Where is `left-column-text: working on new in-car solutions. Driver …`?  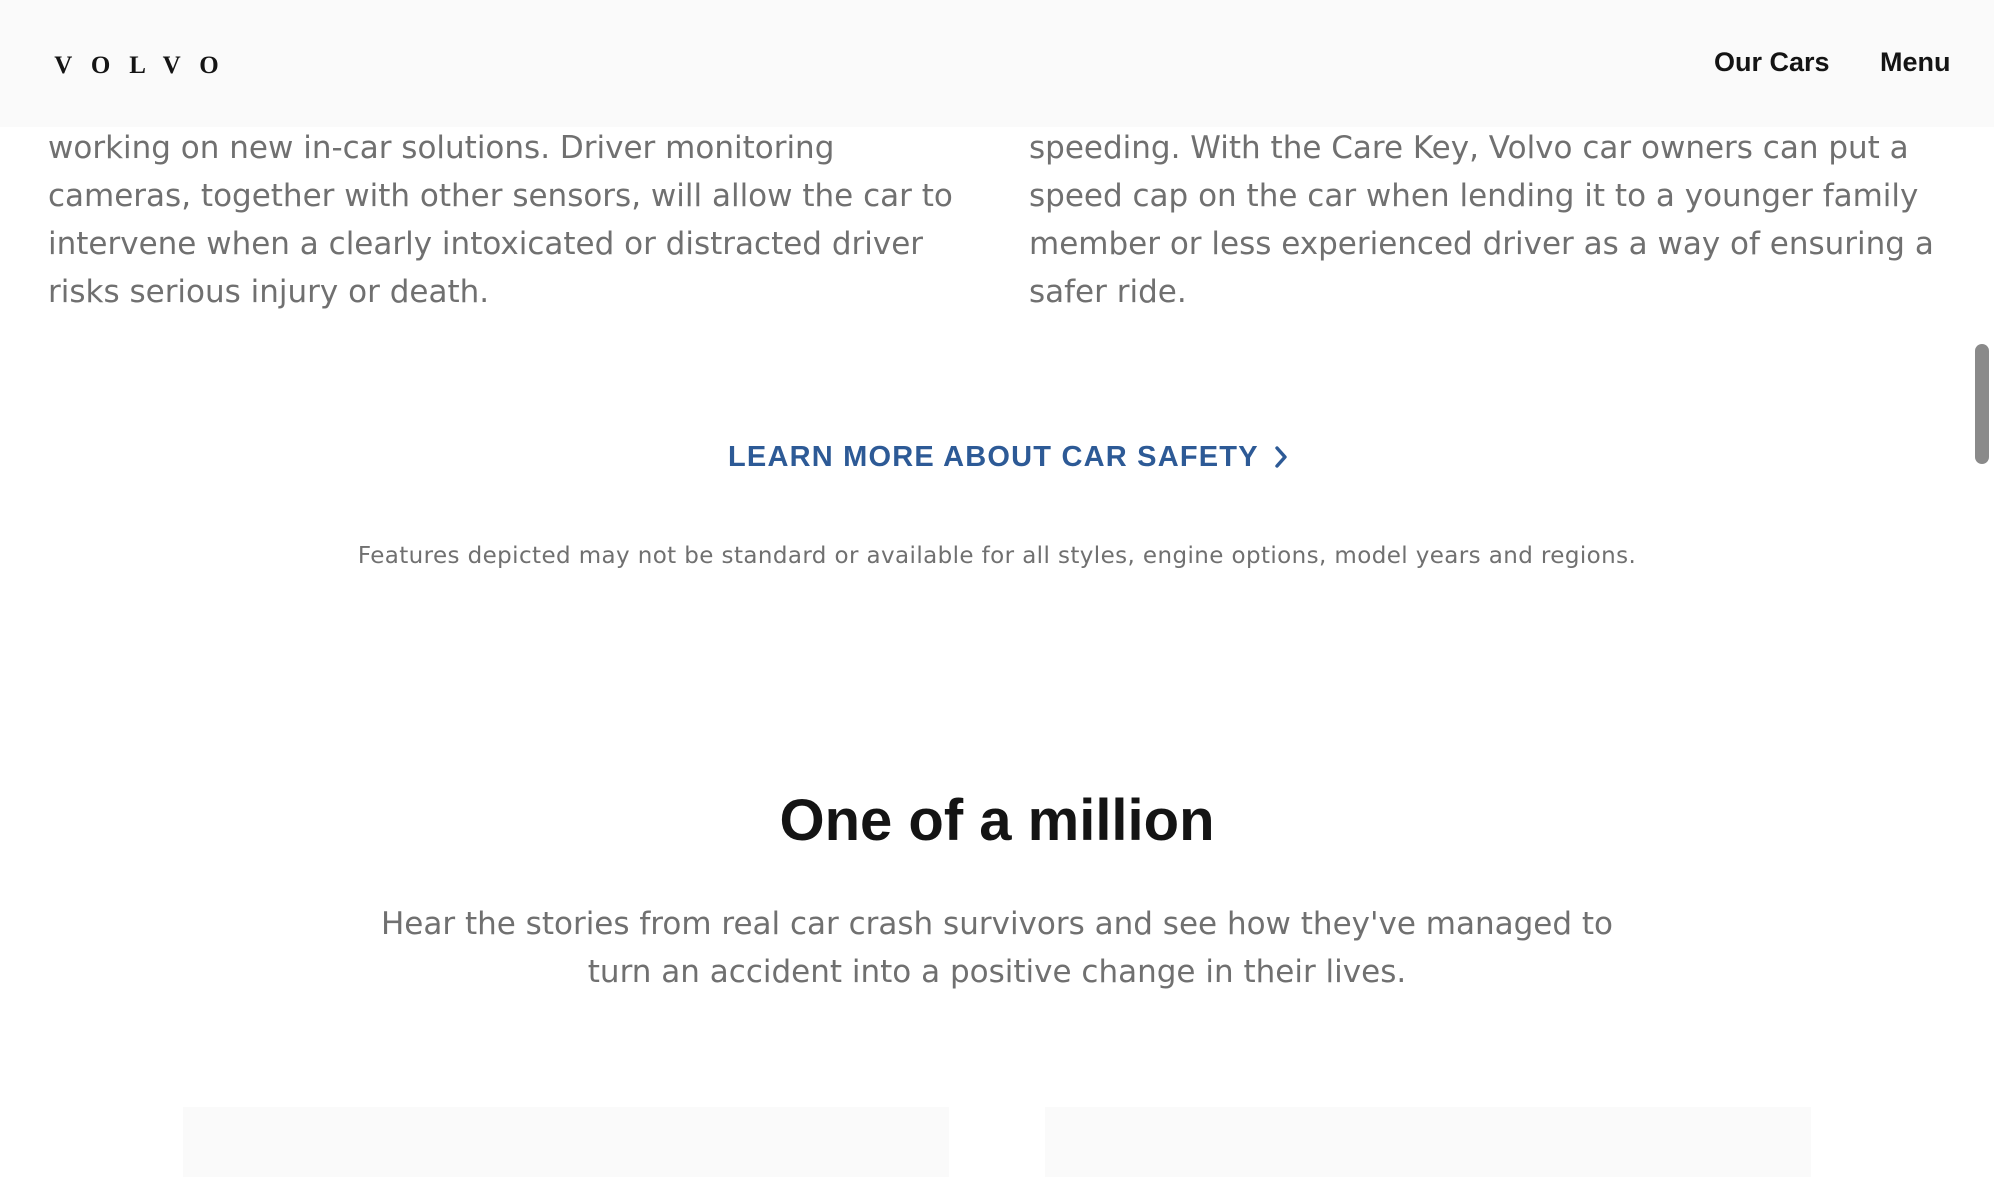
left-column-text: working on new in-car solutions. Driver … is located at coordinates (500, 220).